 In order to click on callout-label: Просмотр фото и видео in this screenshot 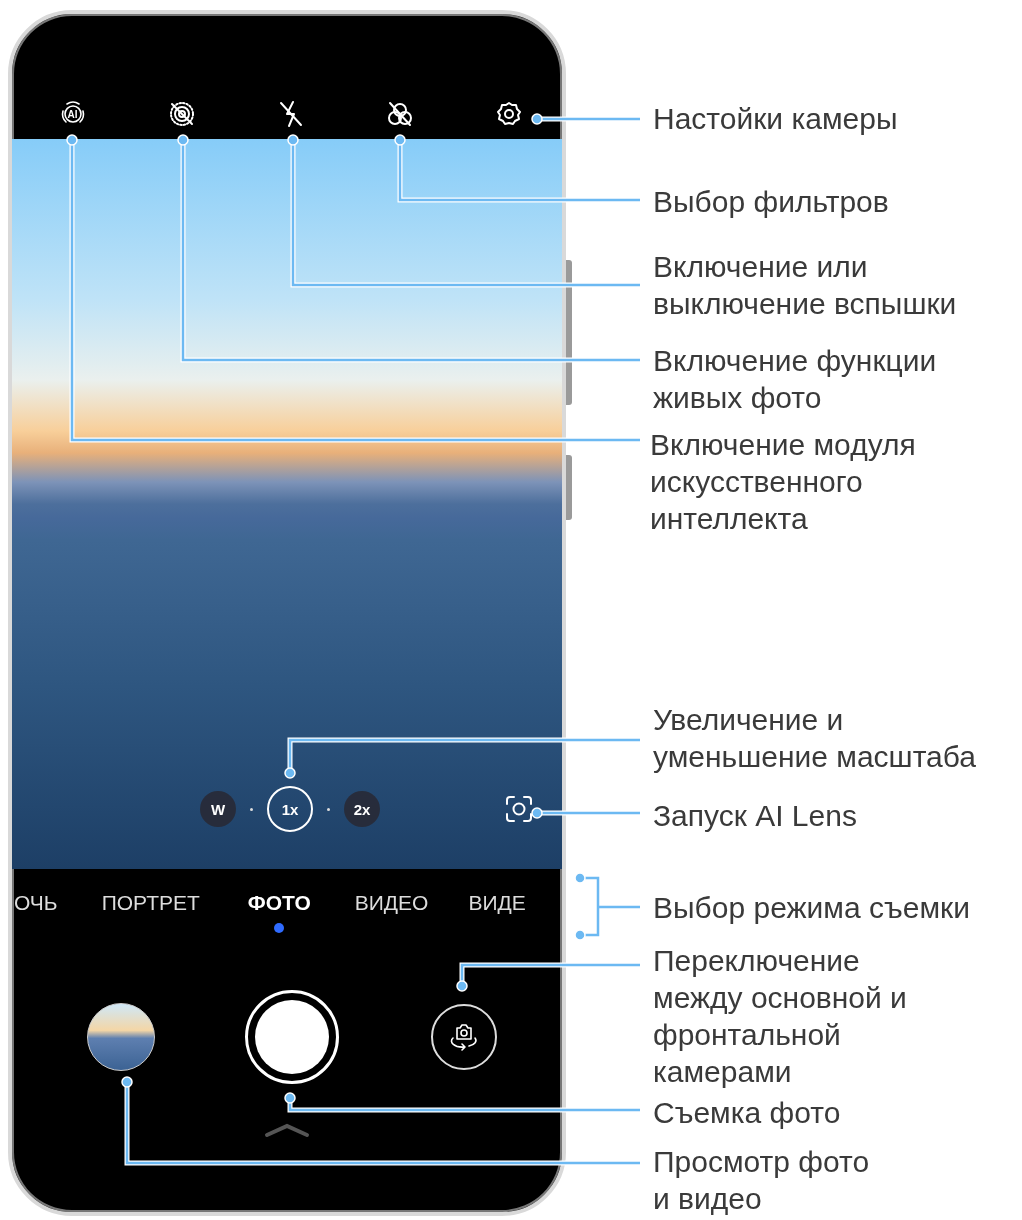, I will do `click(761, 1180)`.